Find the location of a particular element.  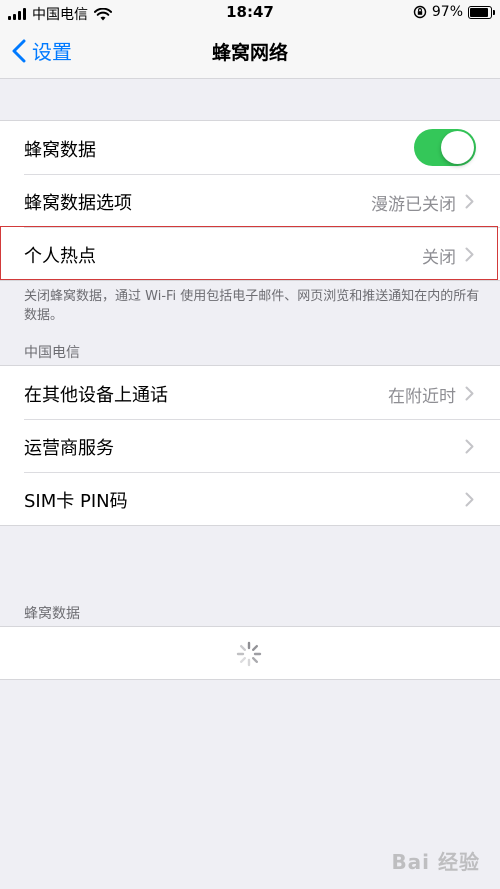

battery-level-fill is located at coordinates (479, 12).